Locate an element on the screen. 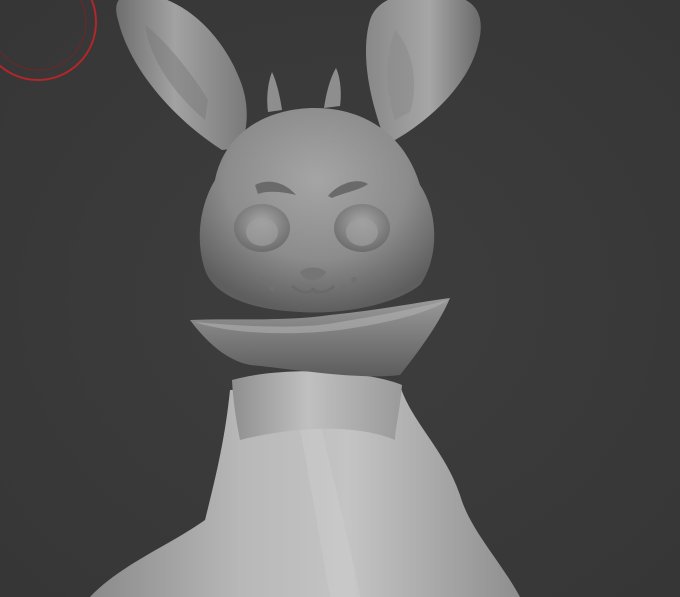 This screenshot has height=597, width=680. eye-left-highlight is located at coordinates (262, 232).